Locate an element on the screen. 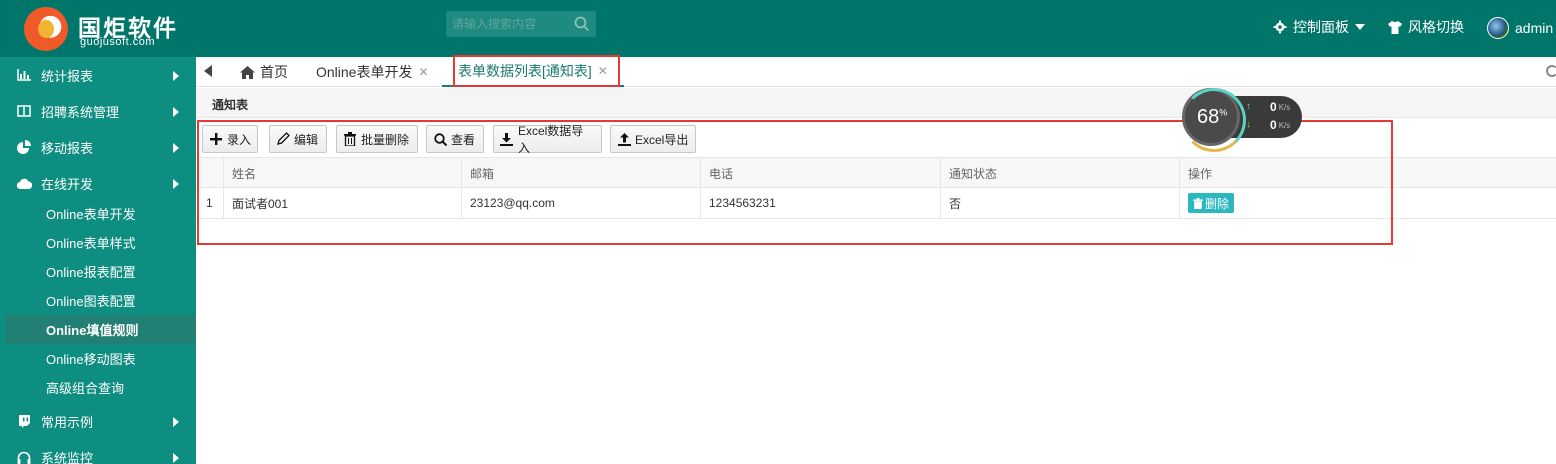  refresh-icon is located at coordinates (1551, 71).